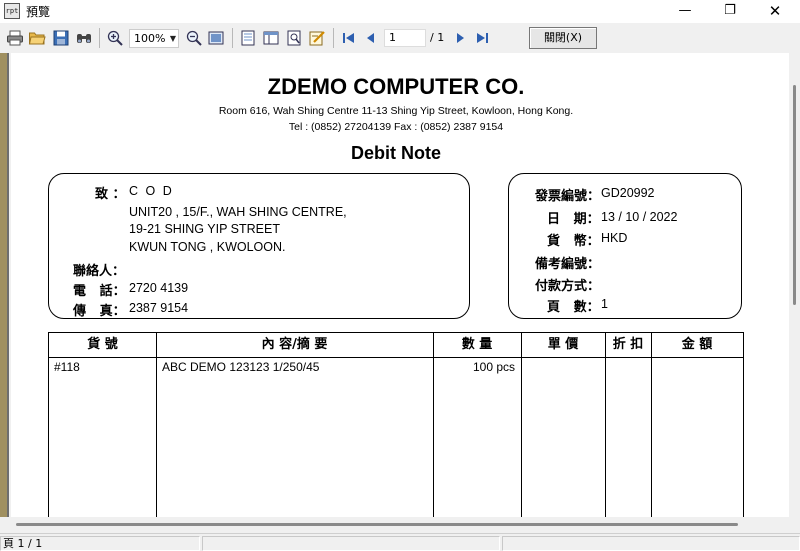 Image resolution: width=800 pixels, height=551 pixels. Describe the element at coordinates (317, 38) in the screenshot. I see `edit-icon` at that location.